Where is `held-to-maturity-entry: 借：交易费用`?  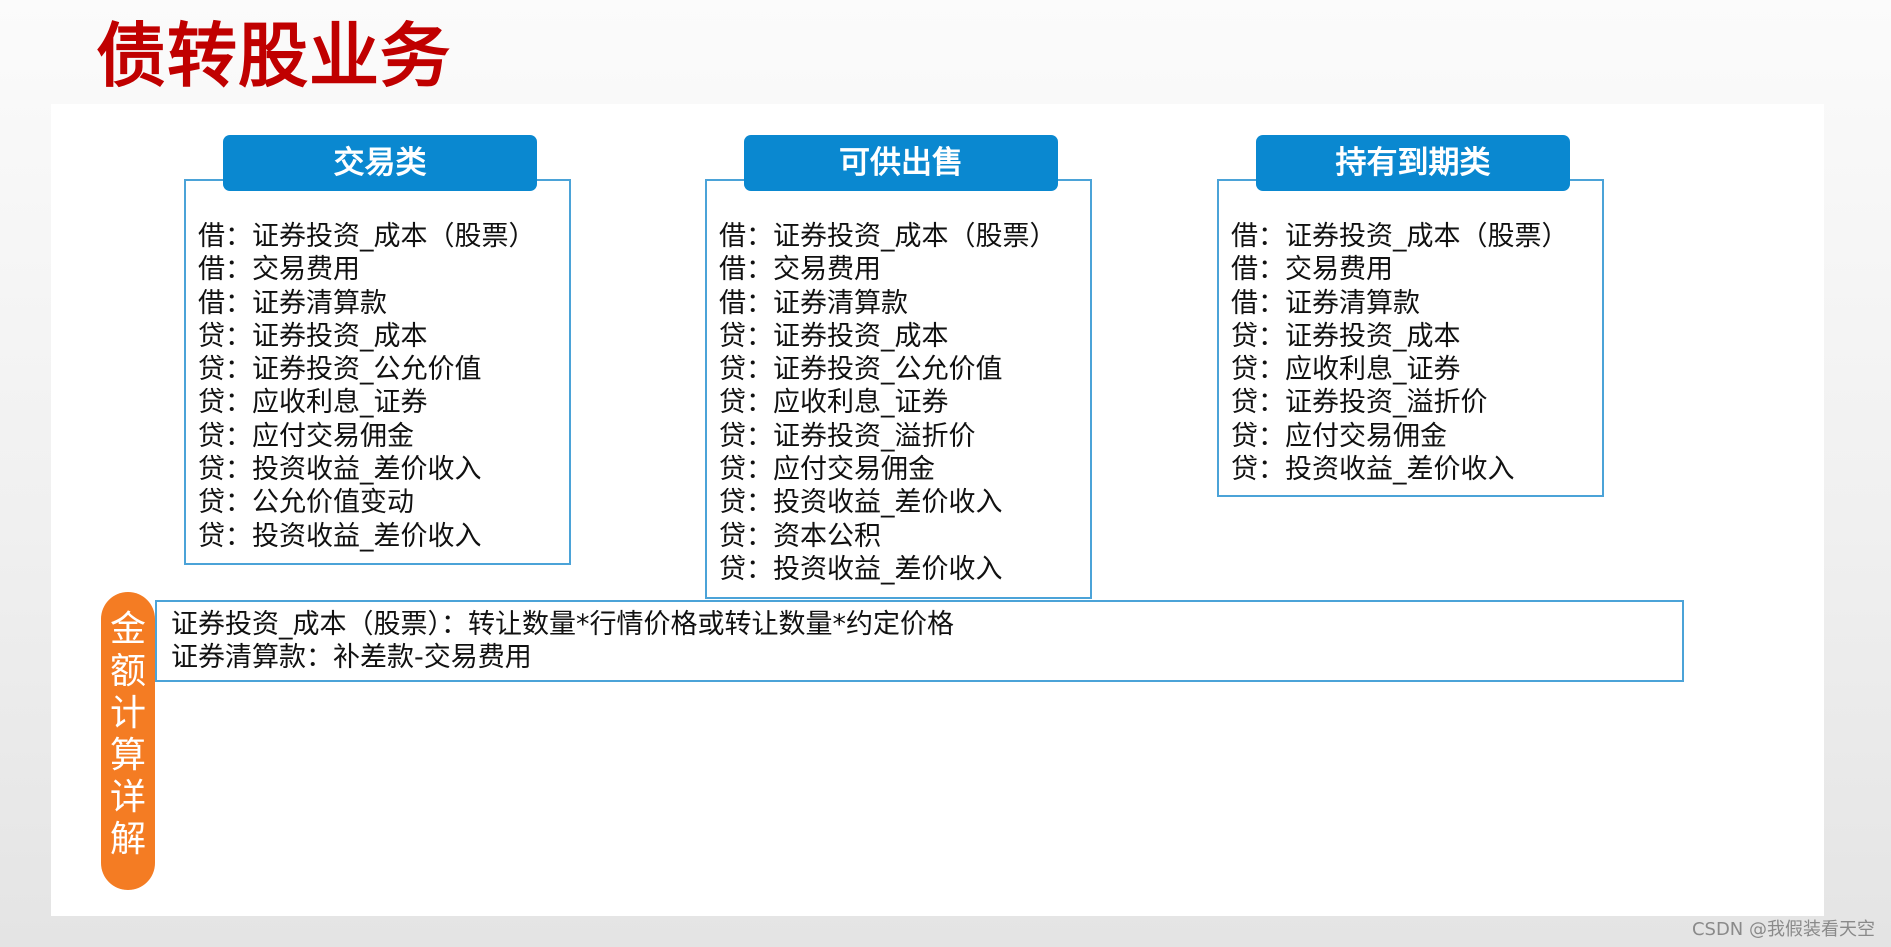
held-to-maturity-entry: 借：交易费用 is located at coordinates (1312, 270).